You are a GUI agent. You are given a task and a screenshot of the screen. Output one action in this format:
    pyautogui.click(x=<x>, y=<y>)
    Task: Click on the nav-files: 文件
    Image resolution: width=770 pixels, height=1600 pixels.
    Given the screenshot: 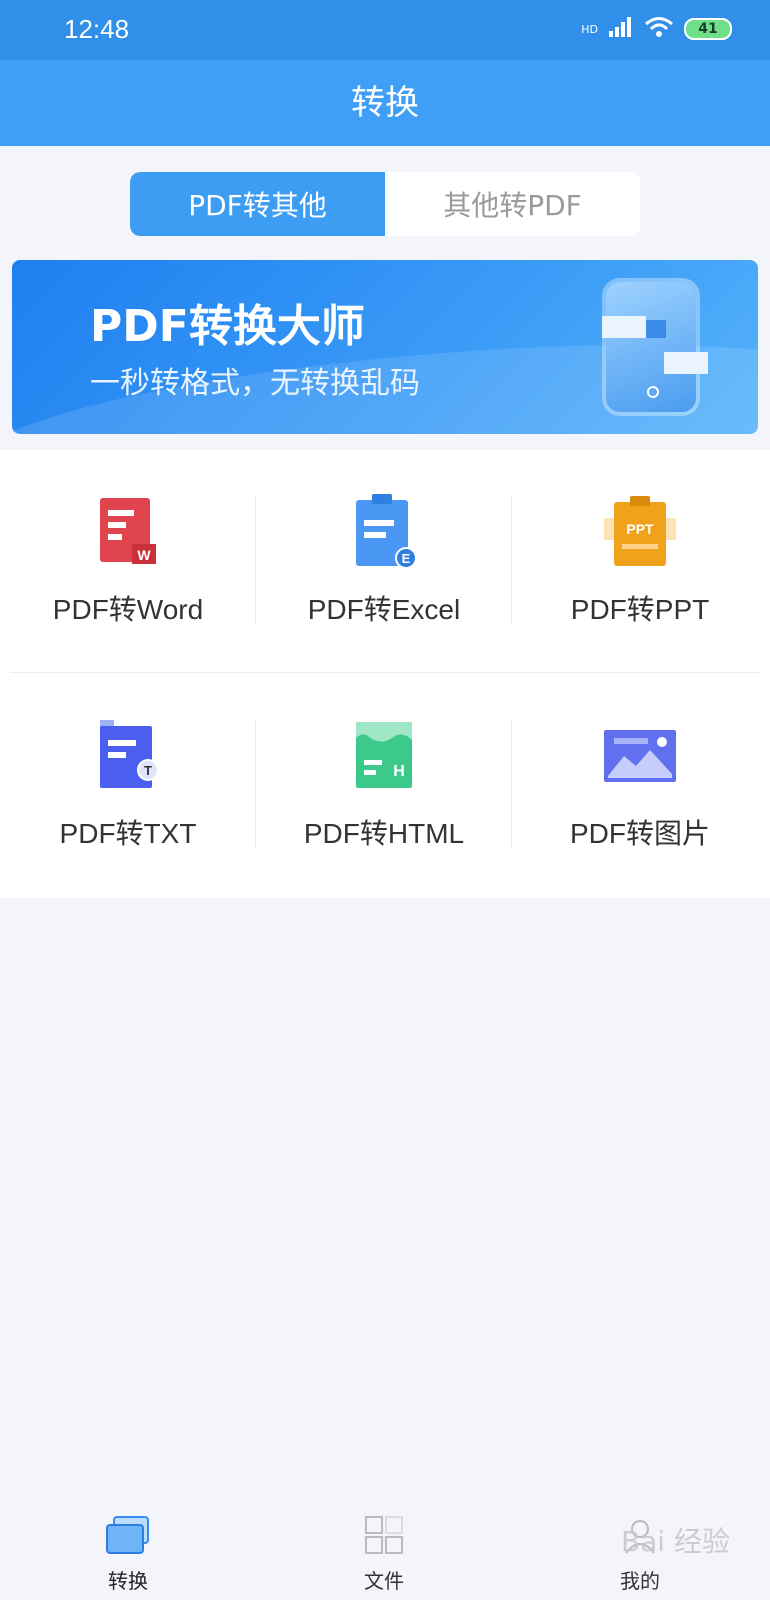 What is the action you would take?
    pyautogui.click(x=384, y=1550)
    